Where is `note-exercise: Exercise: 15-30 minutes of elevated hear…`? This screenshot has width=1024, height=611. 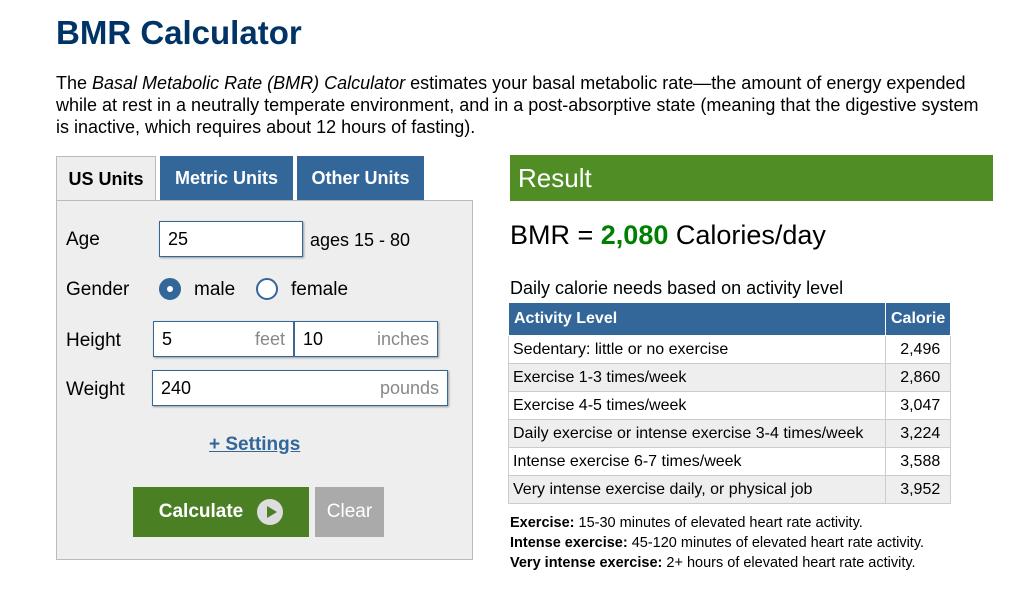 note-exercise: Exercise: 15-30 minutes of elevated hear… is located at coordinates (686, 523).